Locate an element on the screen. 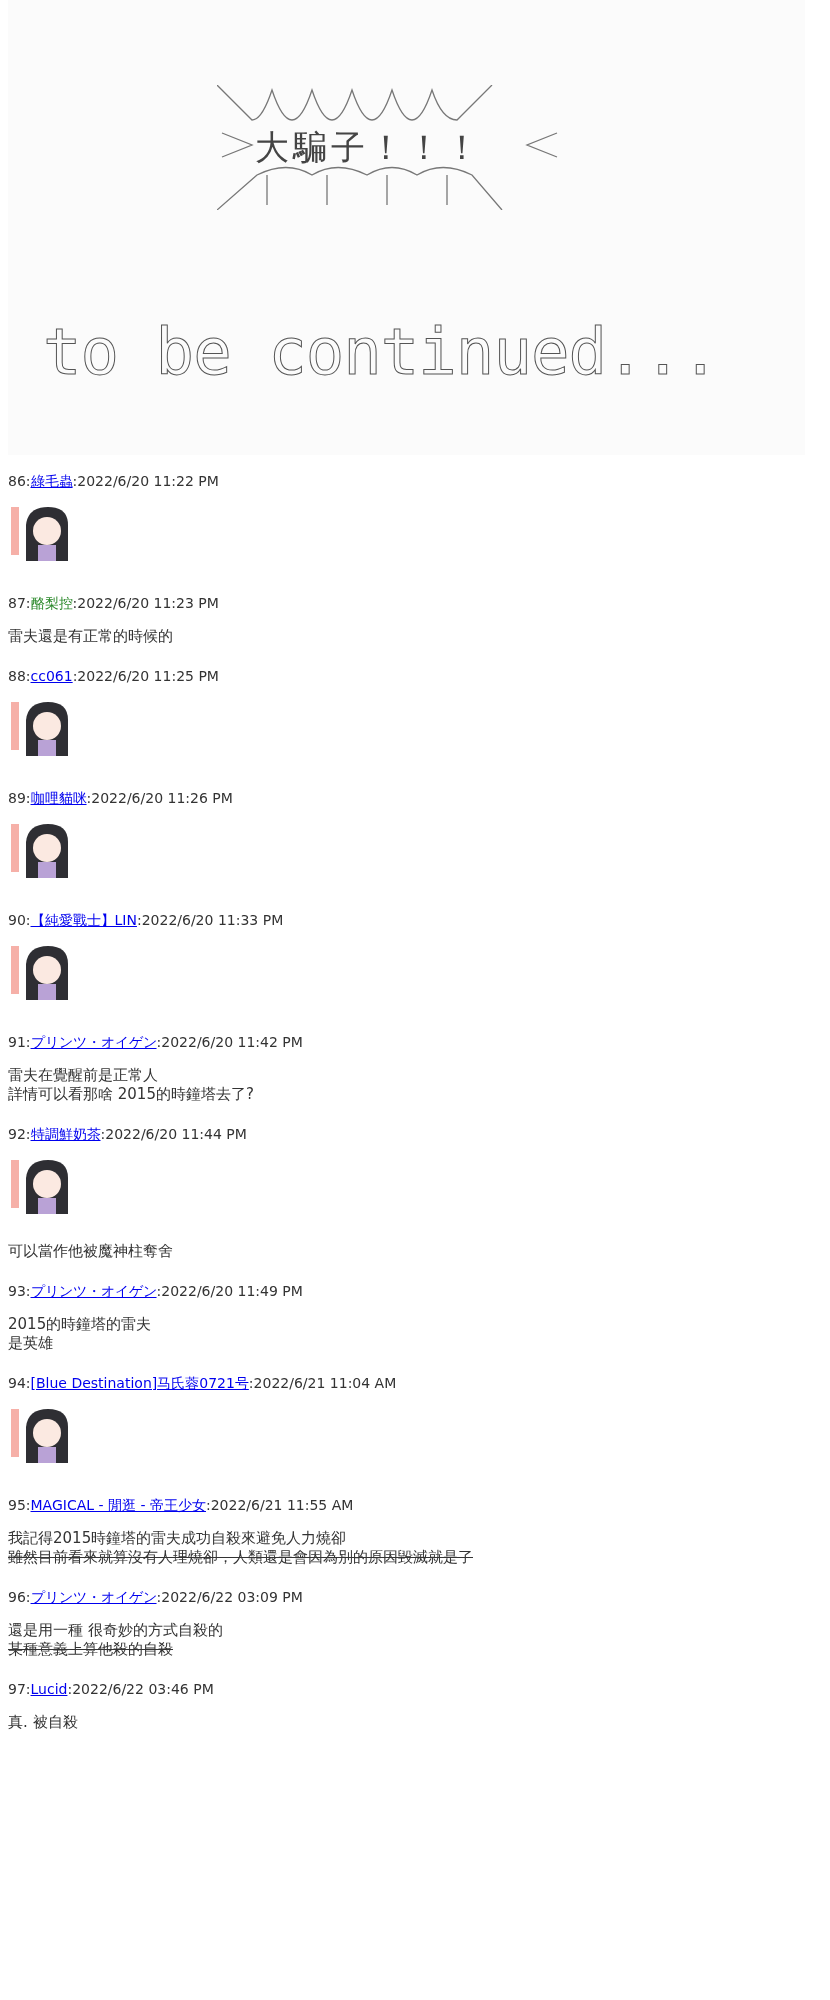 Image resolution: width=830 pixels, height=2000 pixels. post-number: 96: is located at coordinates (19, 1597).